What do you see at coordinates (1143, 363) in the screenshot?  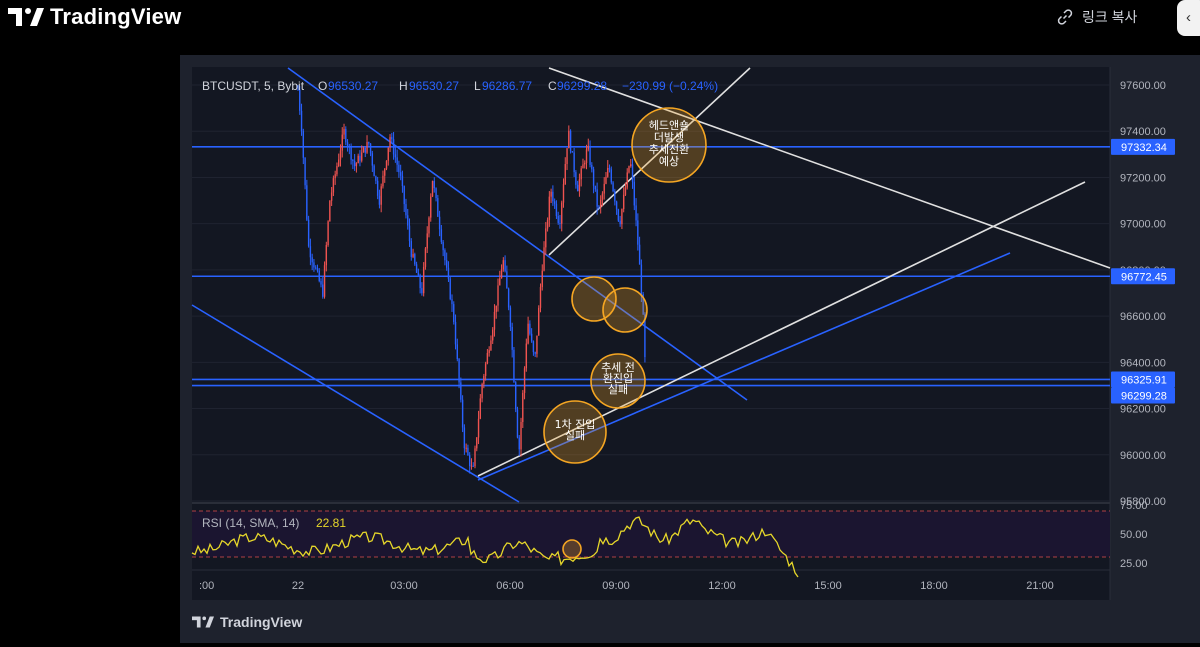 I see `price-tick-label: 96400.00` at bounding box center [1143, 363].